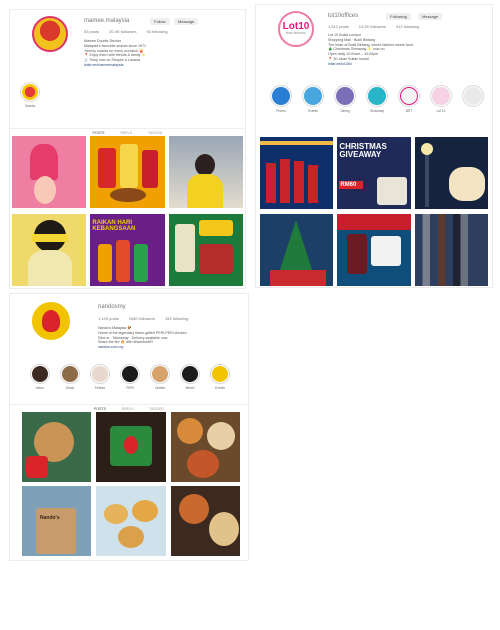 This screenshot has width=500, height=630. What do you see at coordinates (363, 150) in the screenshot?
I see `post-caption: CHRISTMAS GIVEAWAY` at bounding box center [363, 150].